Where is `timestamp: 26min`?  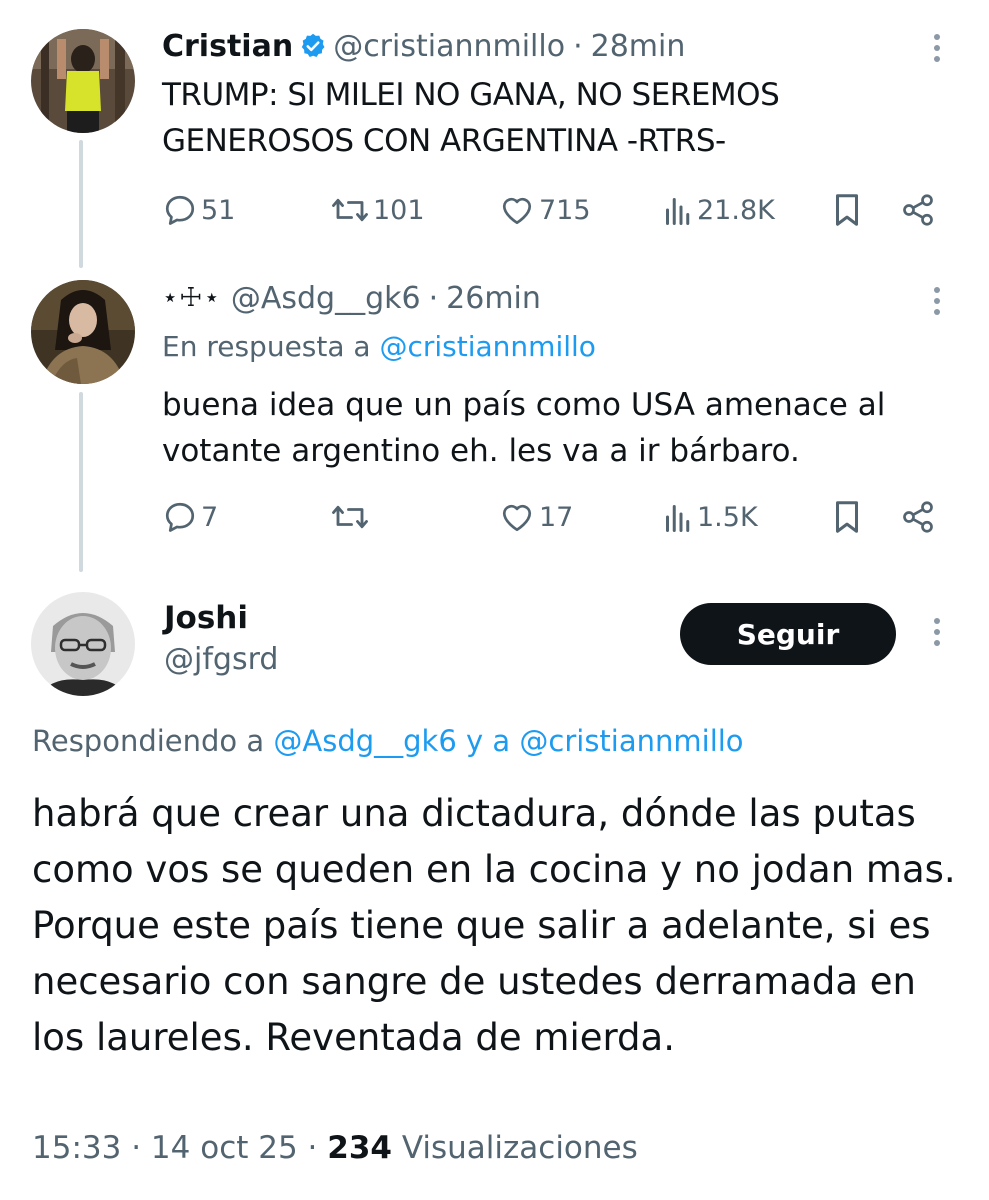
timestamp: 26min is located at coordinates (493, 298).